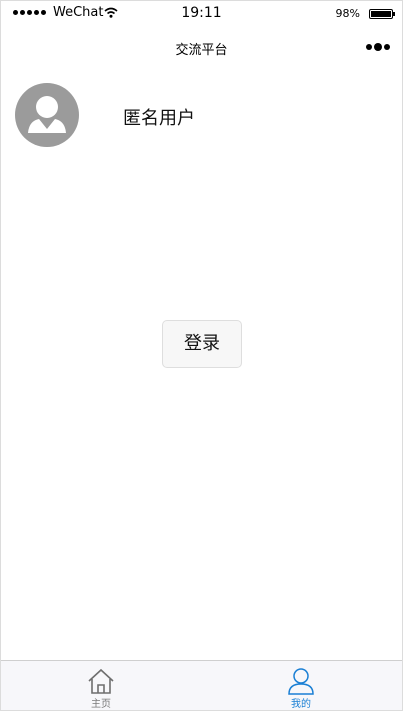 This screenshot has height=711, width=403. I want to click on tab-me: 我的, so click(301, 685).